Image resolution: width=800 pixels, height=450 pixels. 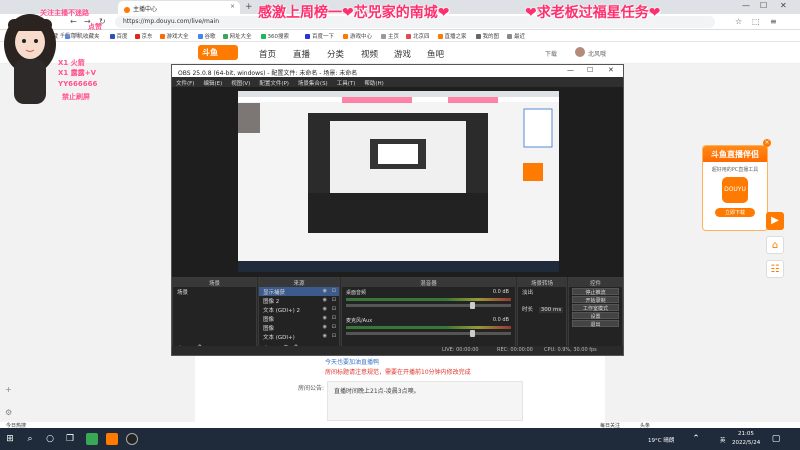 I want to click on control-button: 设置, so click(x=595, y=316).